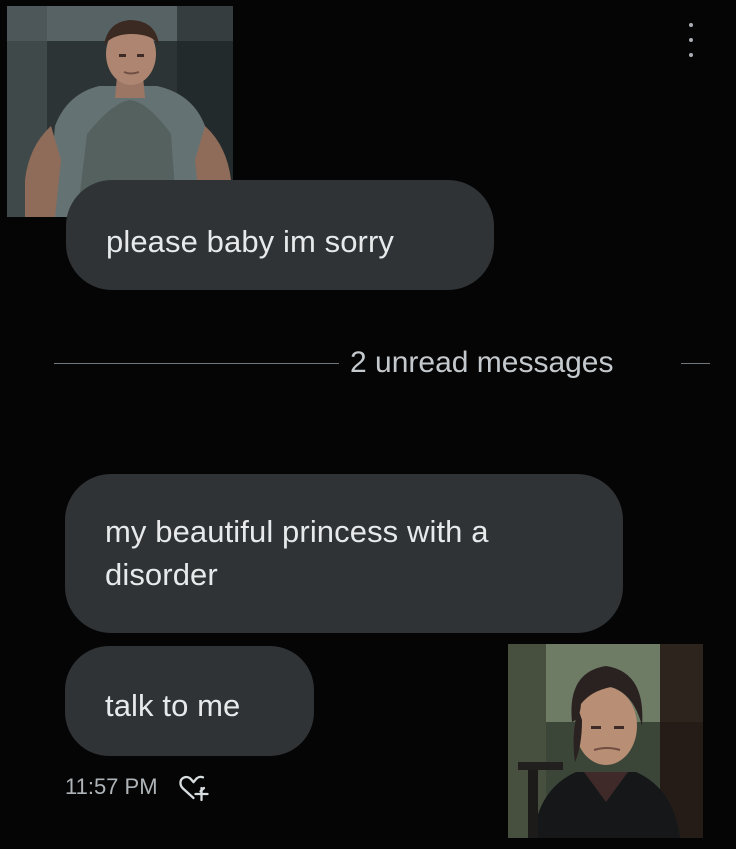 This screenshot has height=849, width=736. Describe the element at coordinates (250, 241) in the screenshot. I see `message-text: please baby im sorry` at that location.